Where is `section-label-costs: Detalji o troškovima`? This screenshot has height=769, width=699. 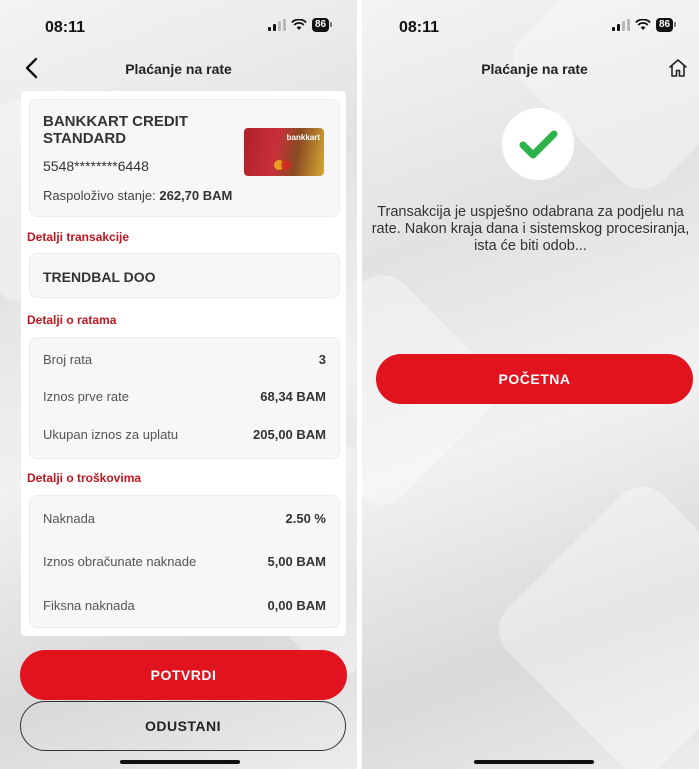
section-label-costs: Detalji o troškovima is located at coordinates (84, 478).